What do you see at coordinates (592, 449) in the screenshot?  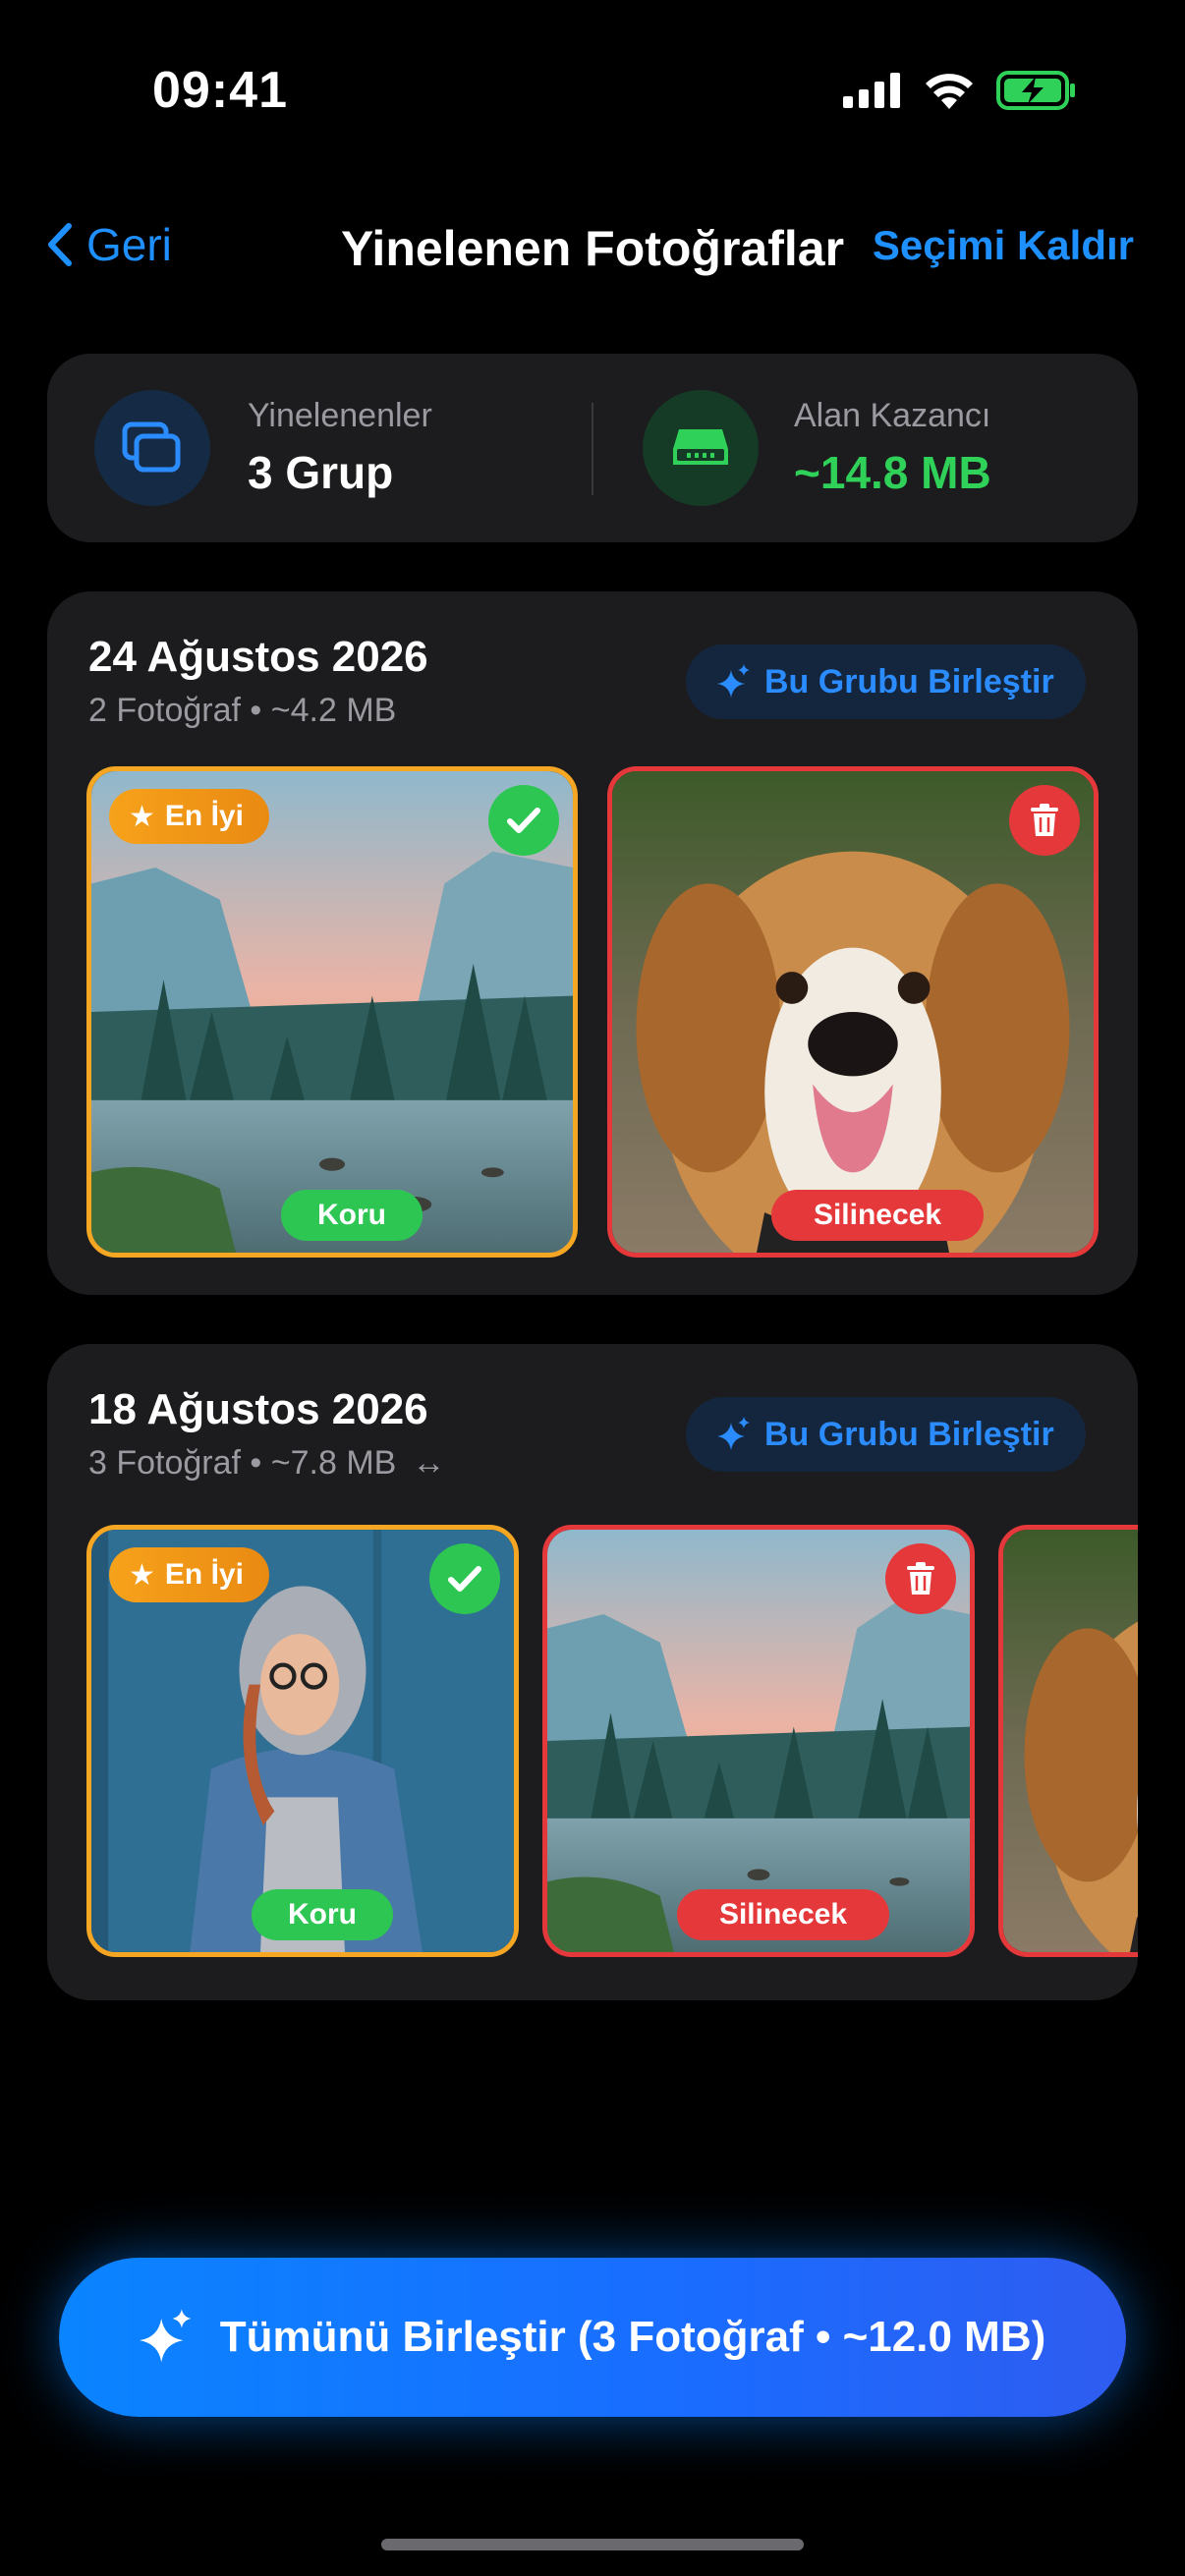 I see `summary-divider` at bounding box center [592, 449].